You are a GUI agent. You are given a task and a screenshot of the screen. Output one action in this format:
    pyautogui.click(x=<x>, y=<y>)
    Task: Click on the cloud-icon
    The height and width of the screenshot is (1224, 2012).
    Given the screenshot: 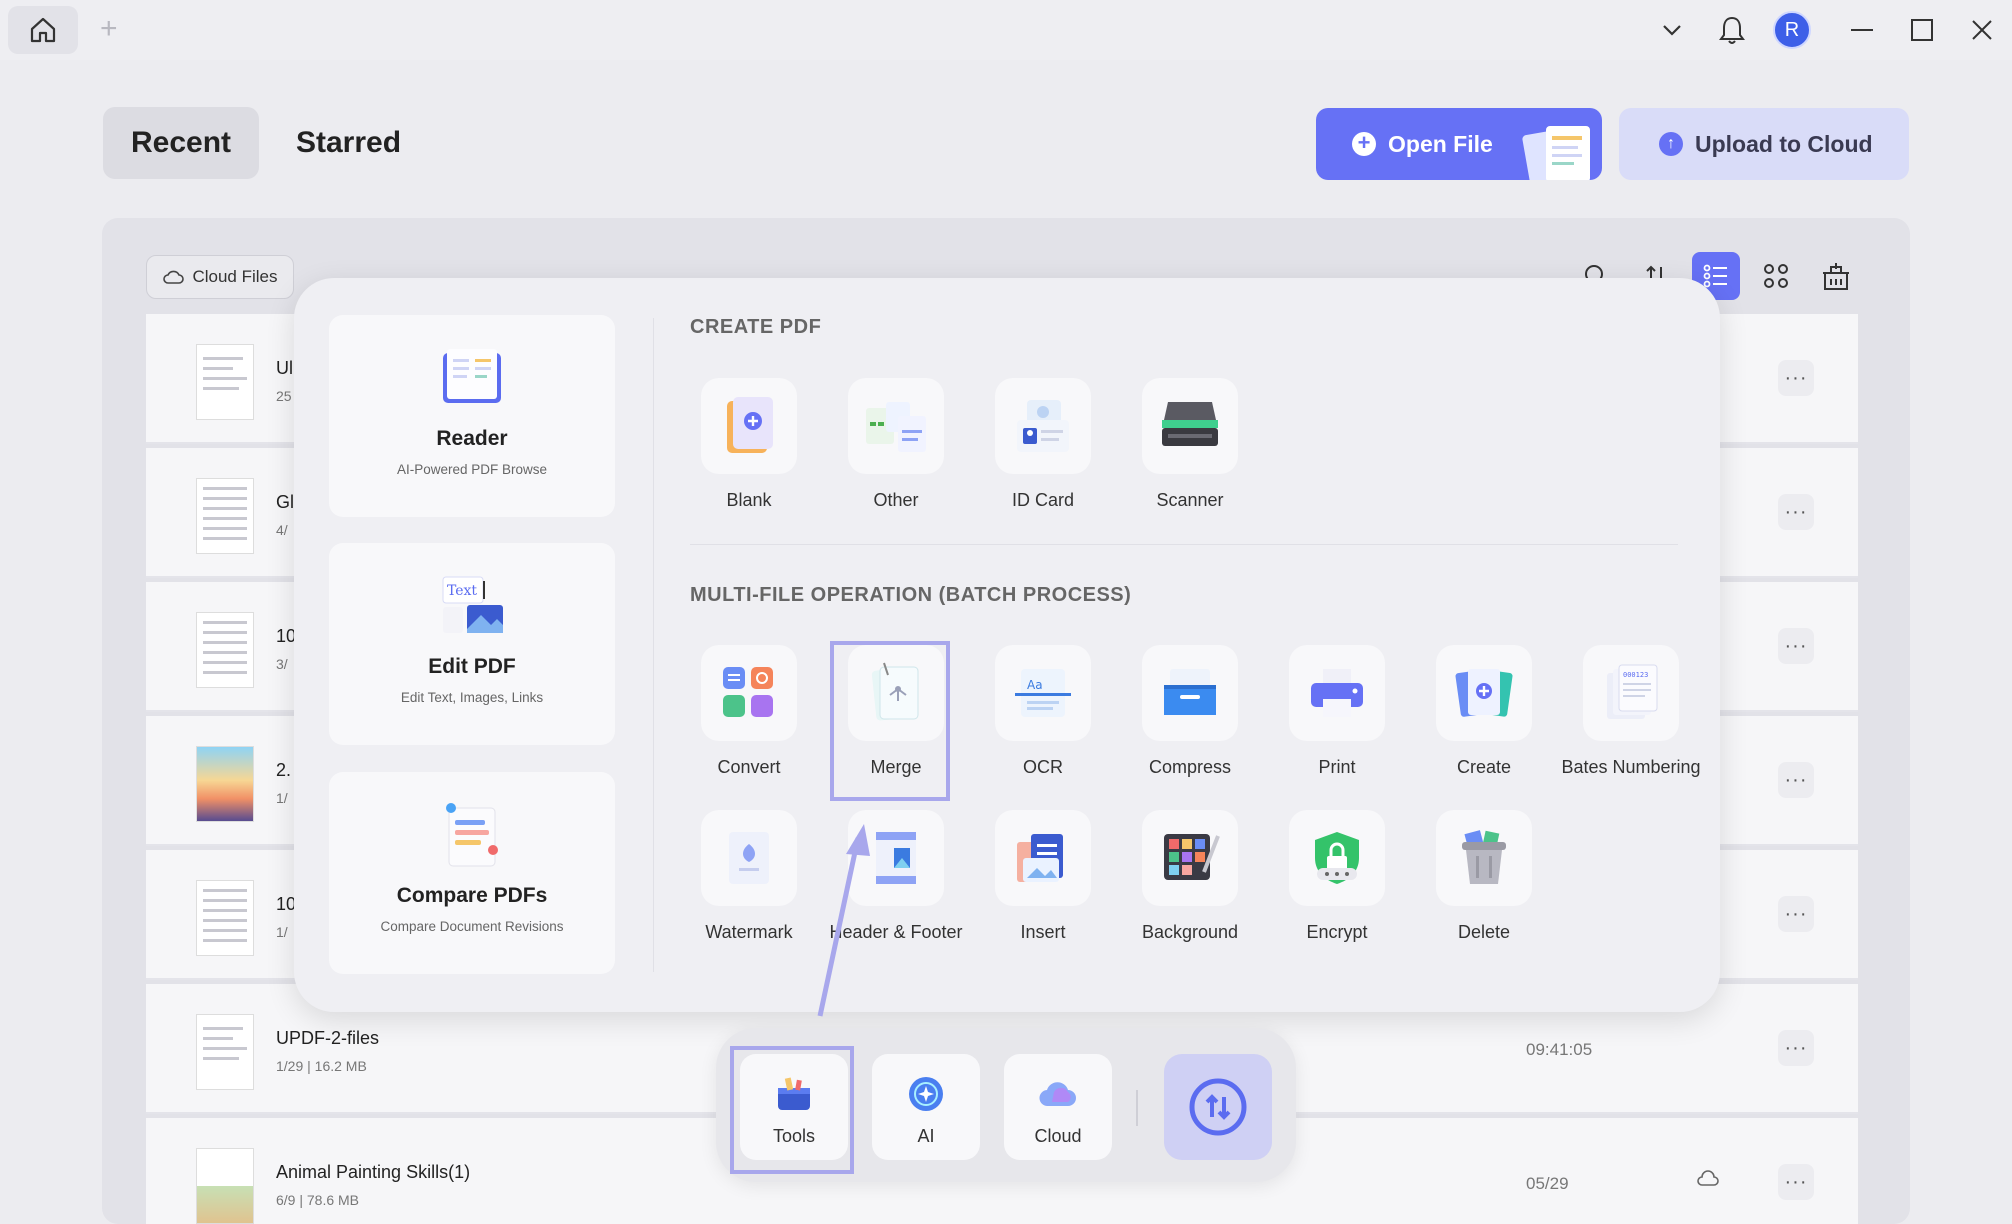 What is the action you would take?
    pyautogui.click(x=1057, y=1094)
    